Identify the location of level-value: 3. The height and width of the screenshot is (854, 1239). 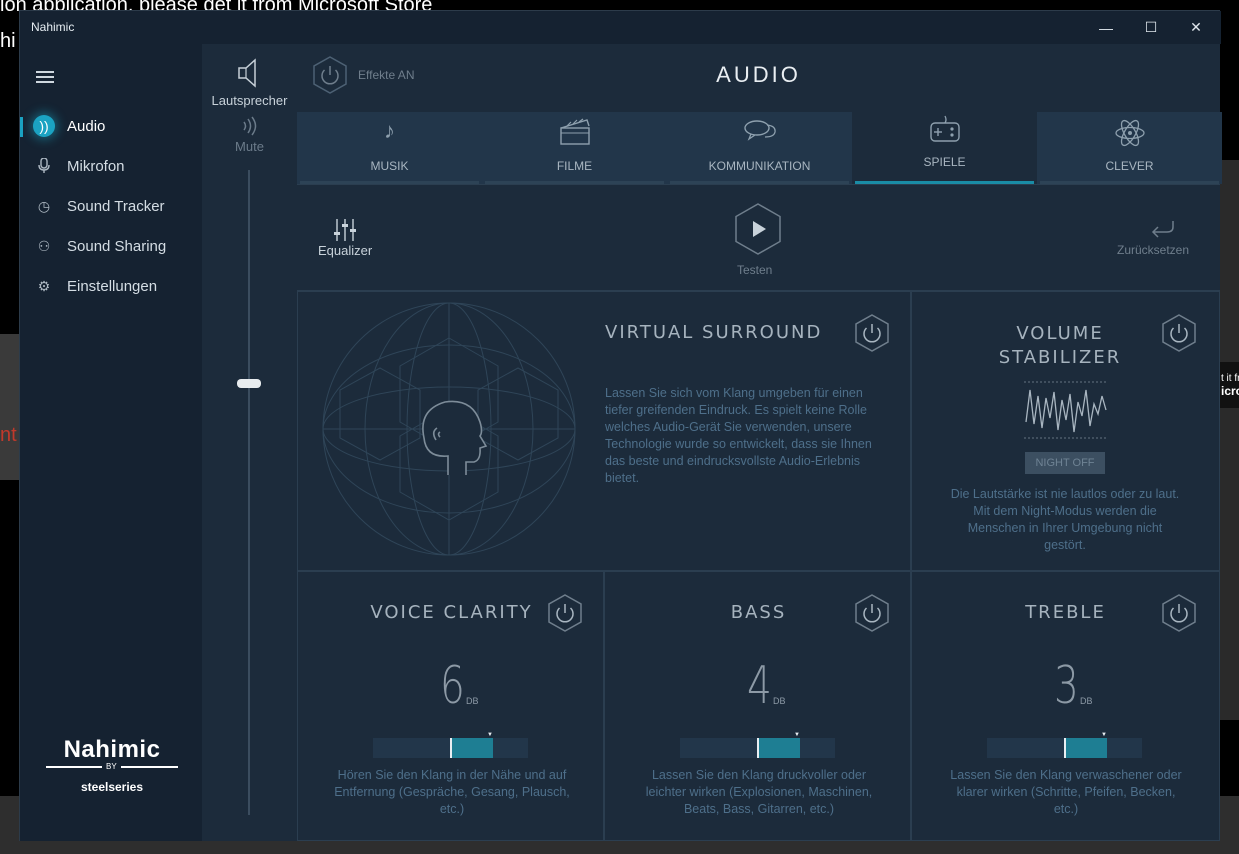
(1066, 686).